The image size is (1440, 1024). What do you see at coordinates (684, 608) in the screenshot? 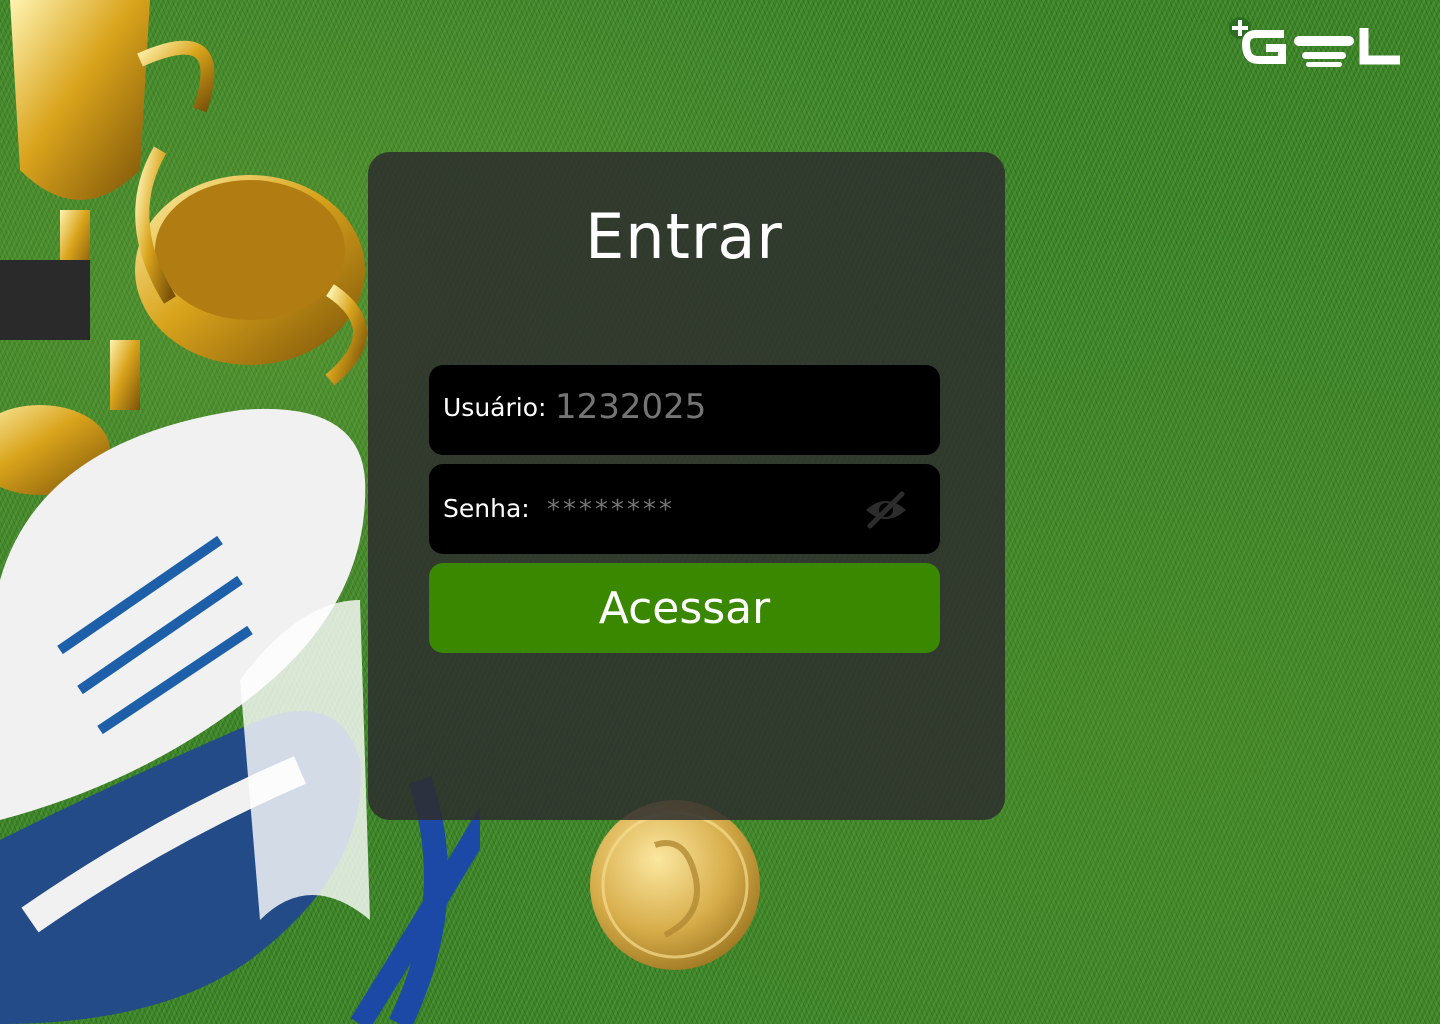
I see `login-button: Acessar` at bounding box center [684, 608].